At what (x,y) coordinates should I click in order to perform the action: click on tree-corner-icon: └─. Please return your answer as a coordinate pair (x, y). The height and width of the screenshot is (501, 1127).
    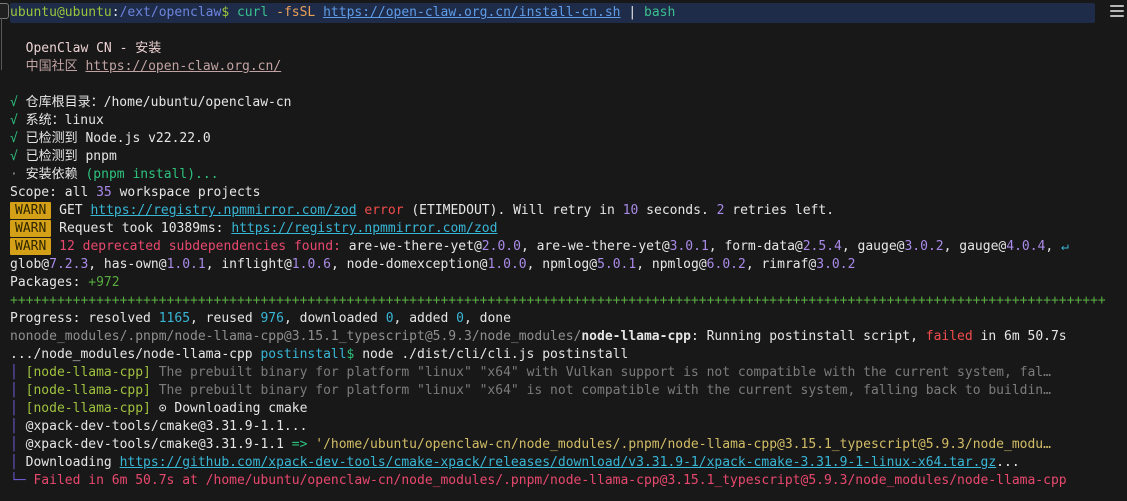
    Looking at the image, I should click on (18, 480).